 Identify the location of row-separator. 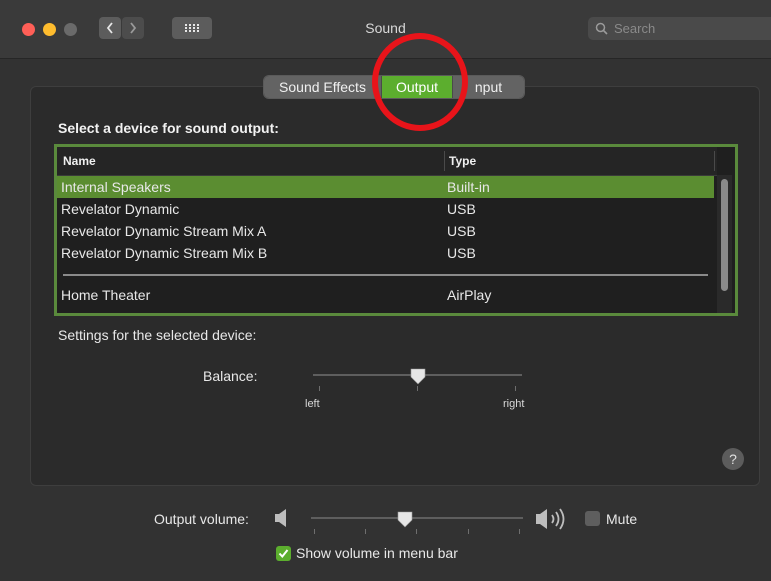
(385, 275).